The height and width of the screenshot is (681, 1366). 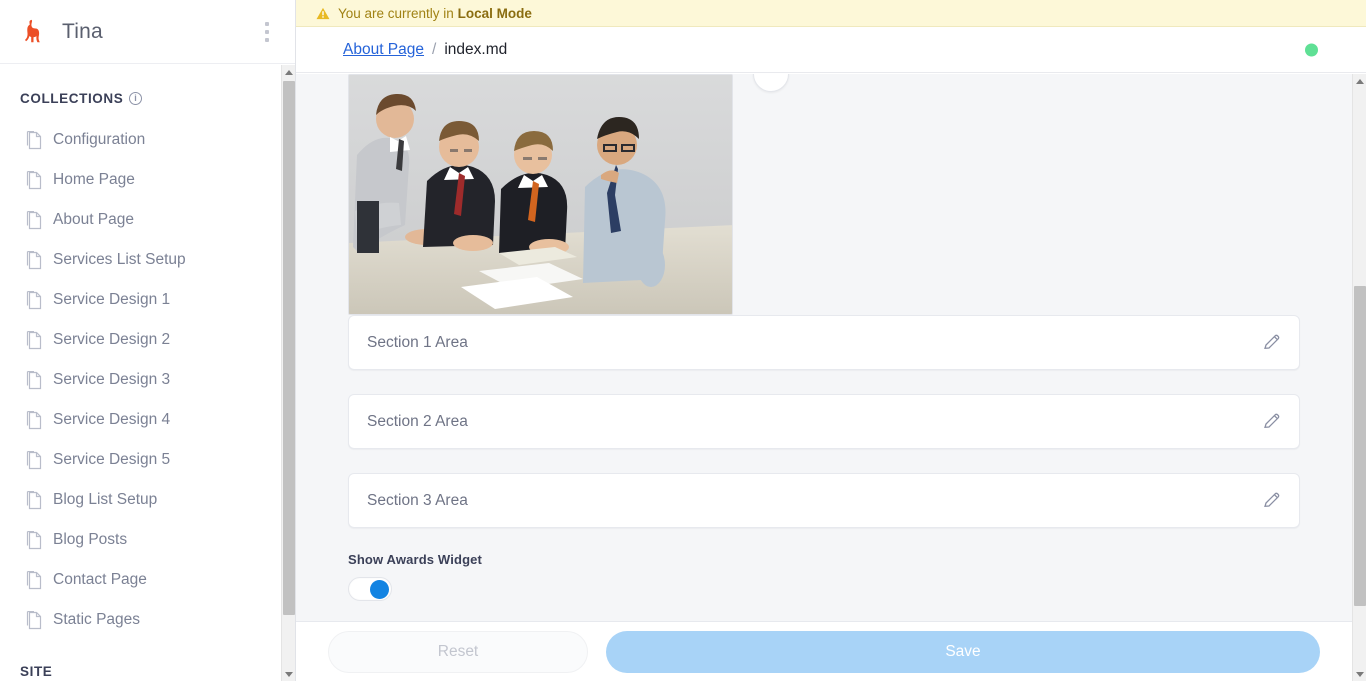 What do you see at coordinates (831, 50) in the screenshot?
I see `breadcrumb: About Page / index.md` at bounding box center [831, 50].